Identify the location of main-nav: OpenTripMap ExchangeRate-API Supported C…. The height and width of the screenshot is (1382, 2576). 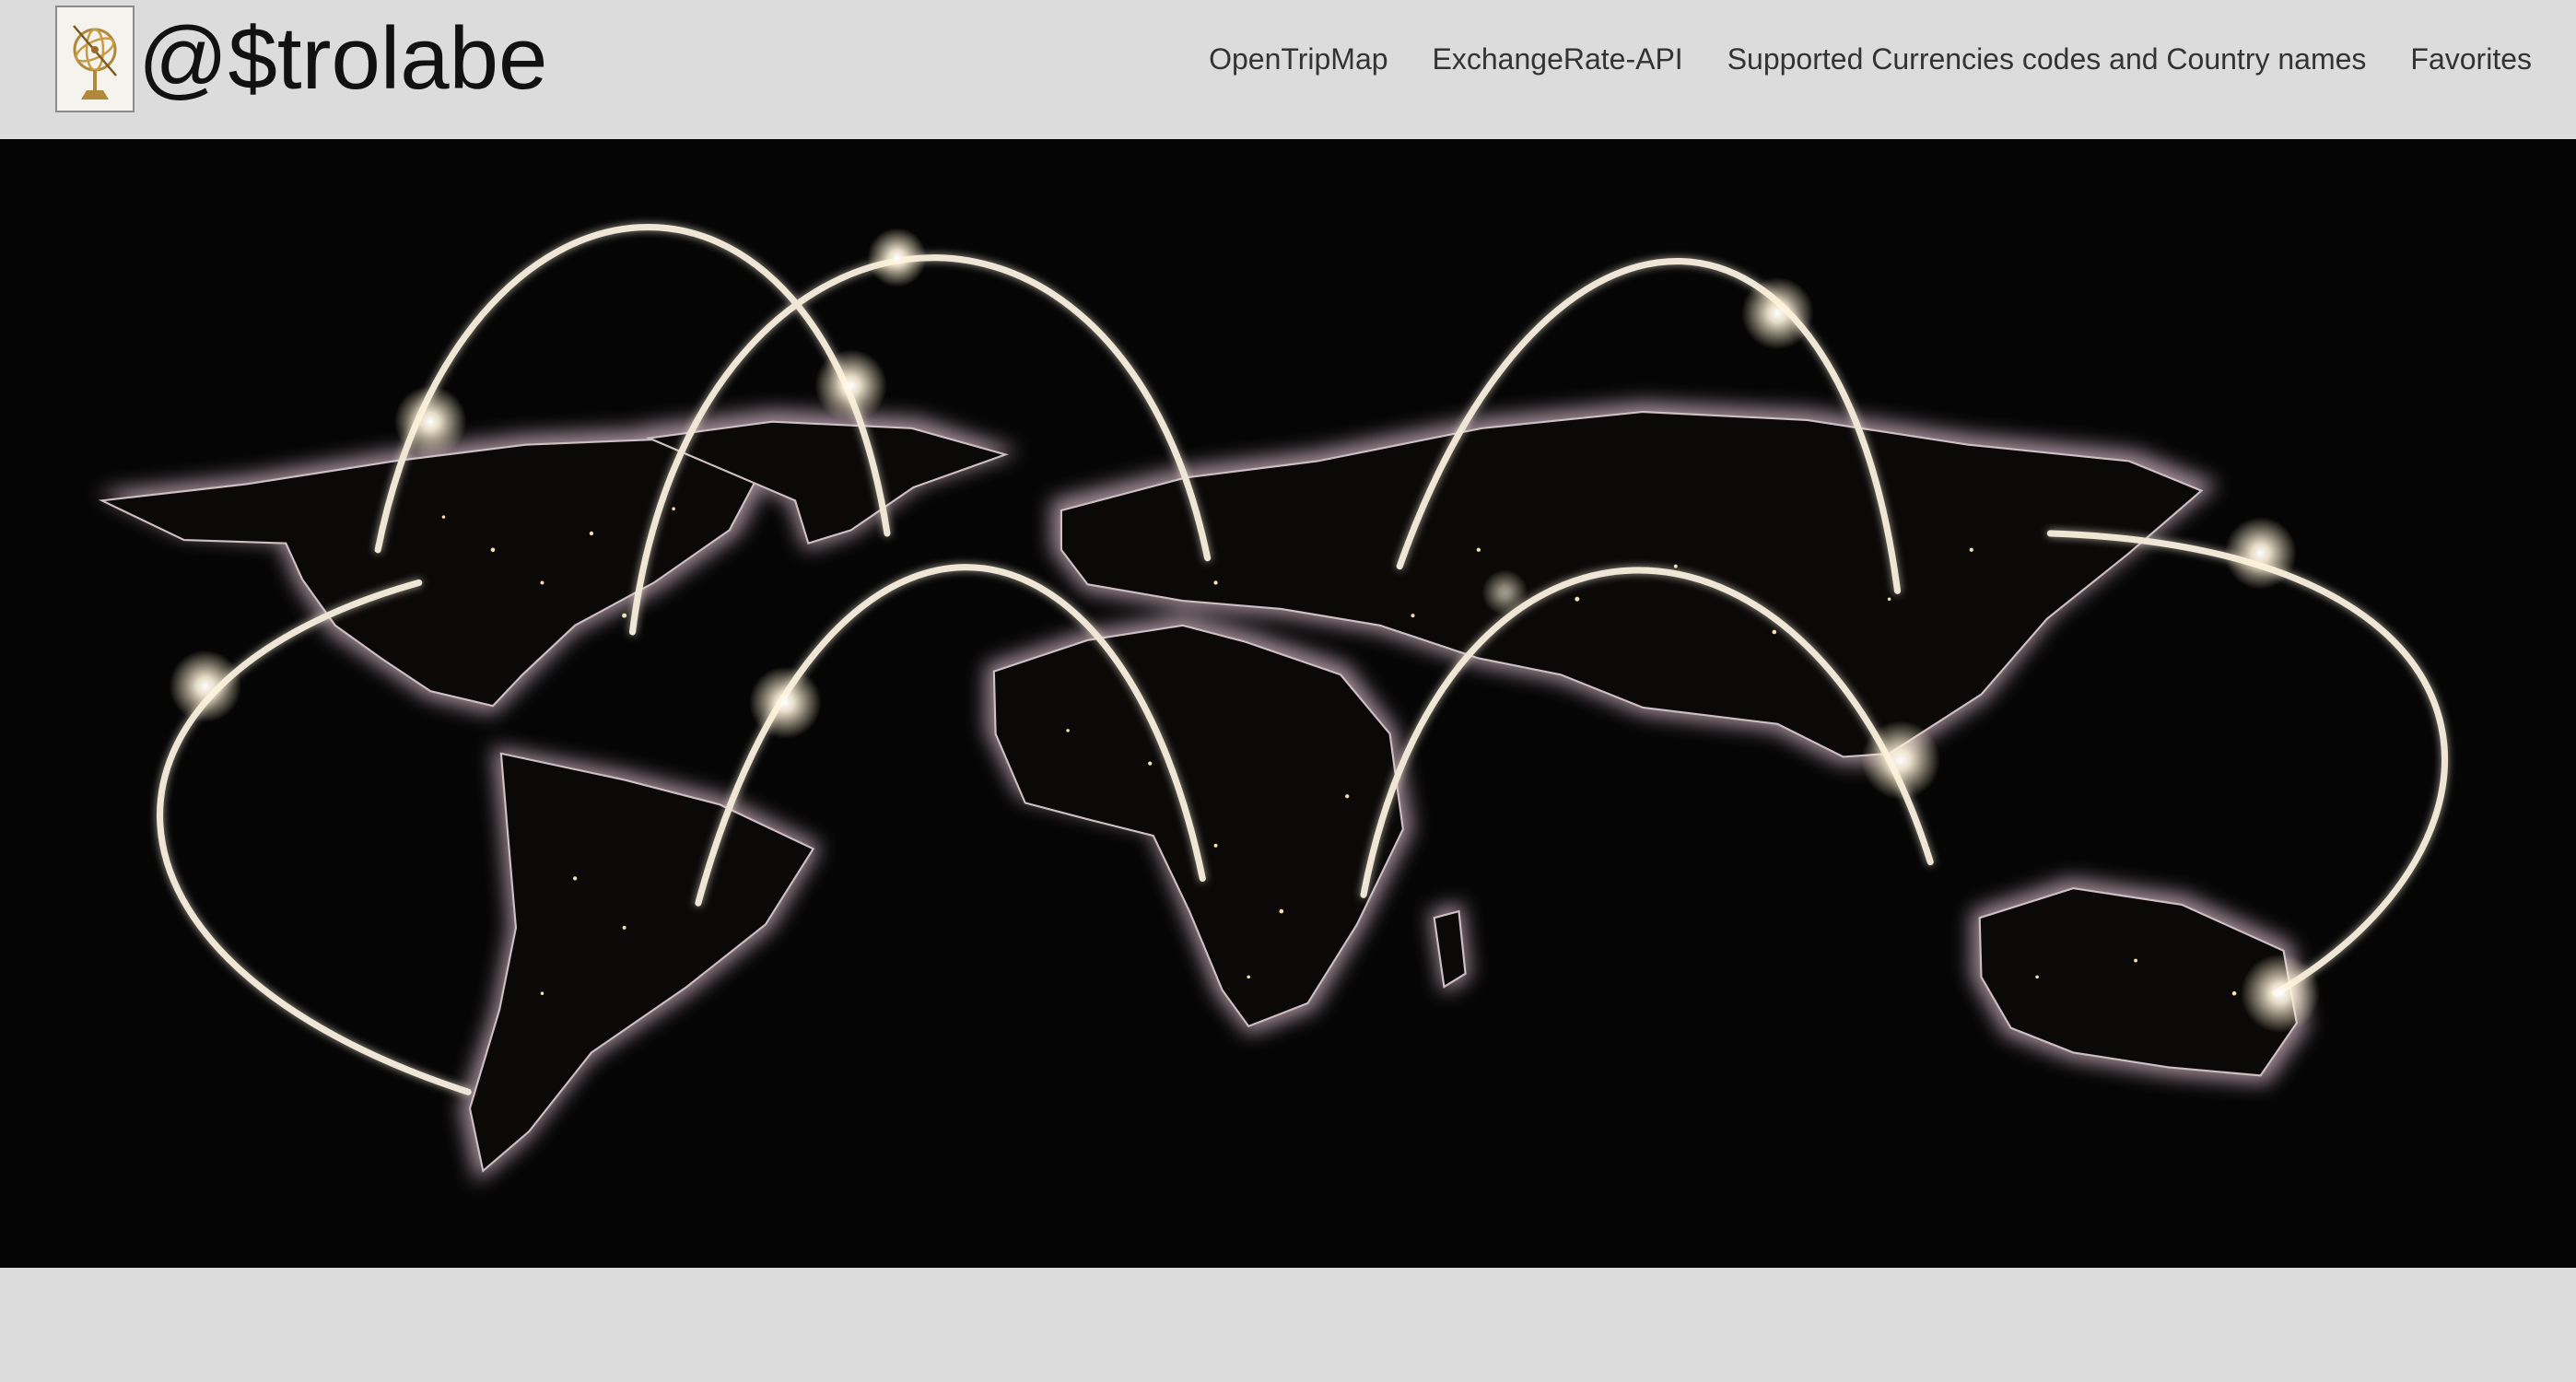
(1849, 59).